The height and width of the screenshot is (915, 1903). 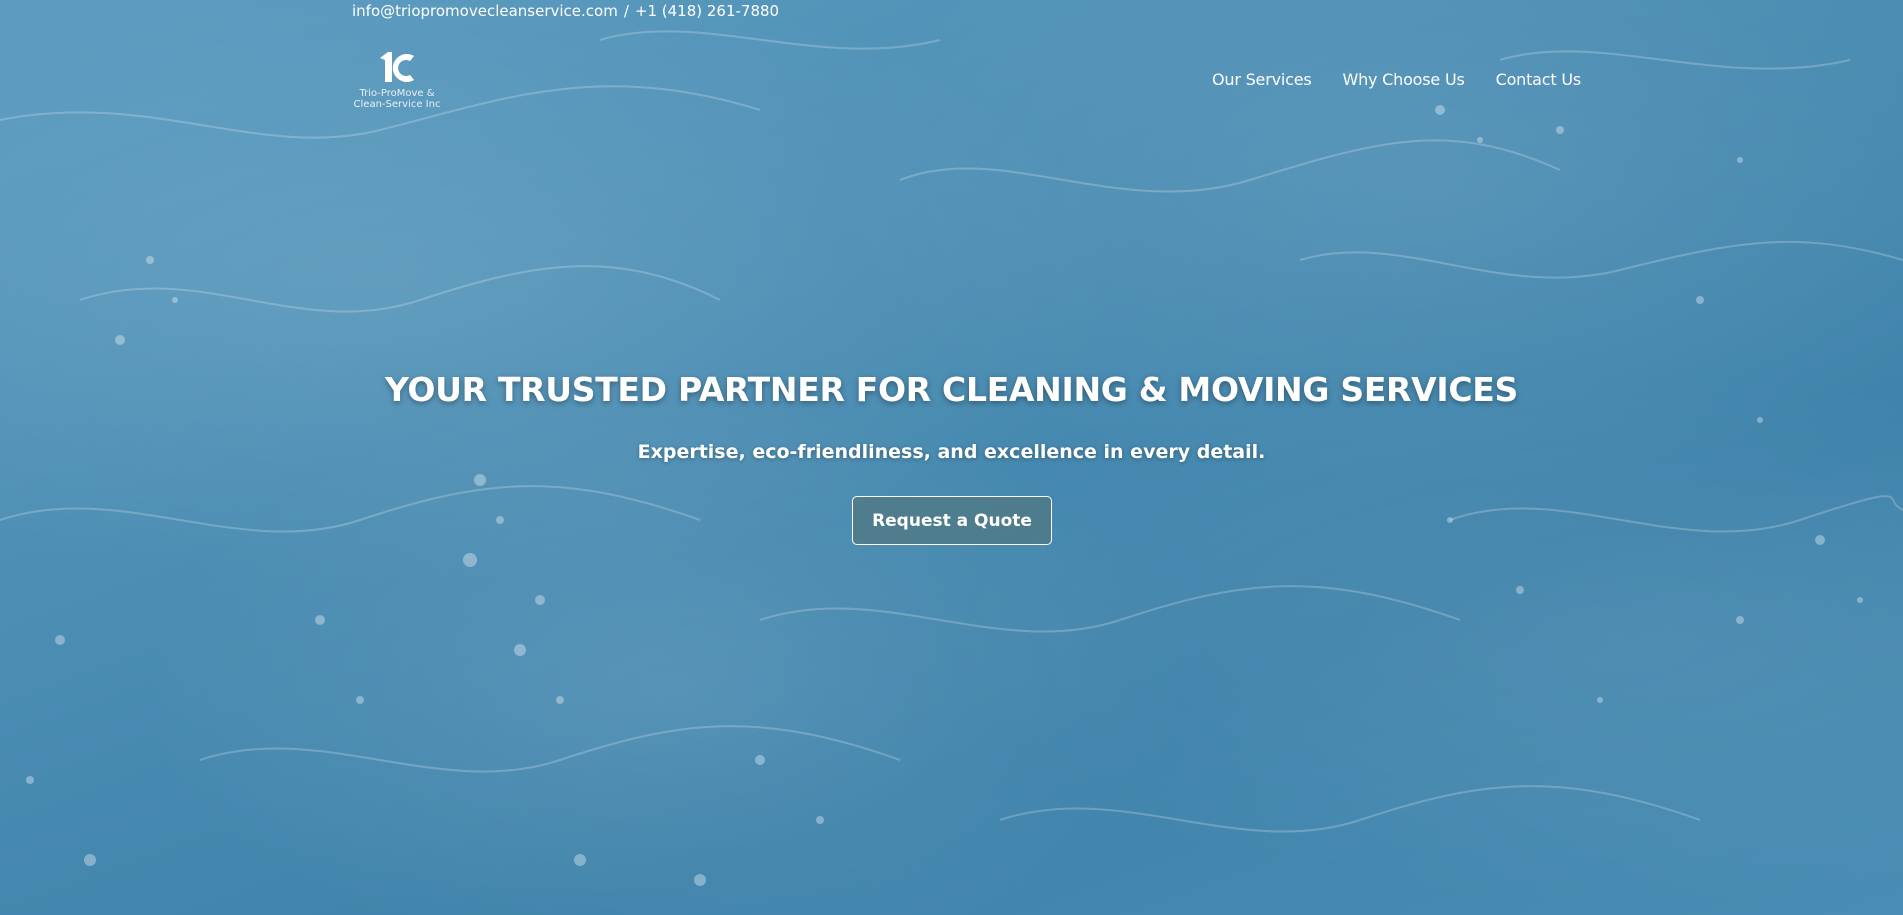 I want to click on request-quote-button: Request a Quote, so click(x=952, y=520).